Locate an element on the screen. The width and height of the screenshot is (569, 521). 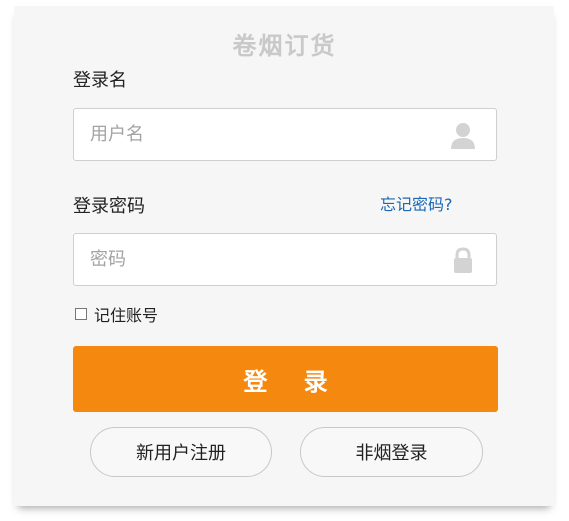
username-label: 登录名 is located at coordinates (100, 80).